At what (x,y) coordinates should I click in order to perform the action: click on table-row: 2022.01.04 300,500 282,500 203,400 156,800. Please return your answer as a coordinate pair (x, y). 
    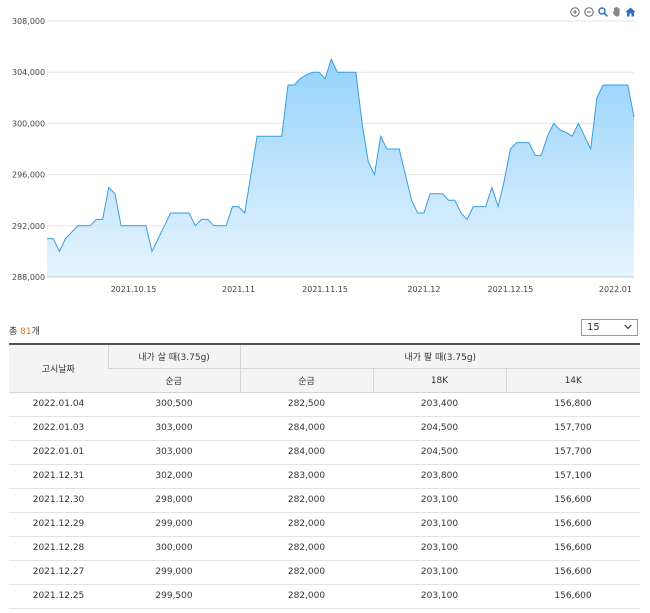
    Looking at the image, I should click on (325, 404).